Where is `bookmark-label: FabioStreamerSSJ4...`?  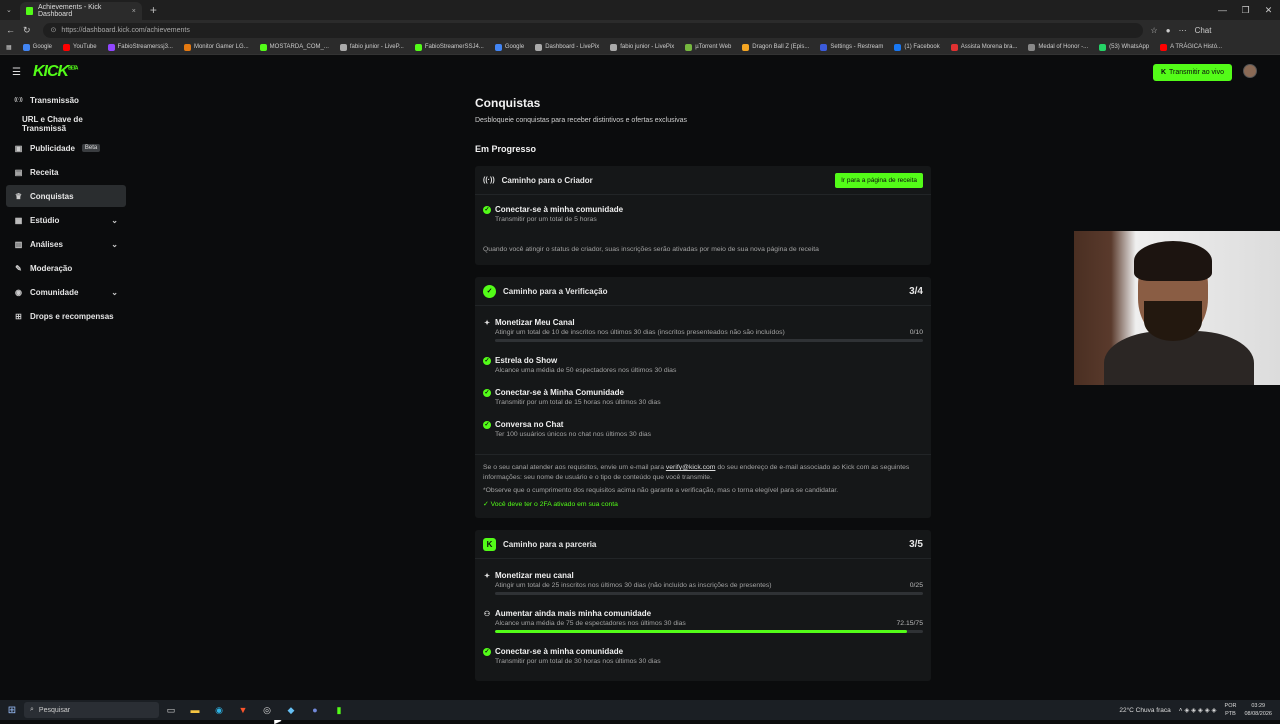
bookmark-label: FabioStreamerSSJ4... is located at coordinates (454, 47).